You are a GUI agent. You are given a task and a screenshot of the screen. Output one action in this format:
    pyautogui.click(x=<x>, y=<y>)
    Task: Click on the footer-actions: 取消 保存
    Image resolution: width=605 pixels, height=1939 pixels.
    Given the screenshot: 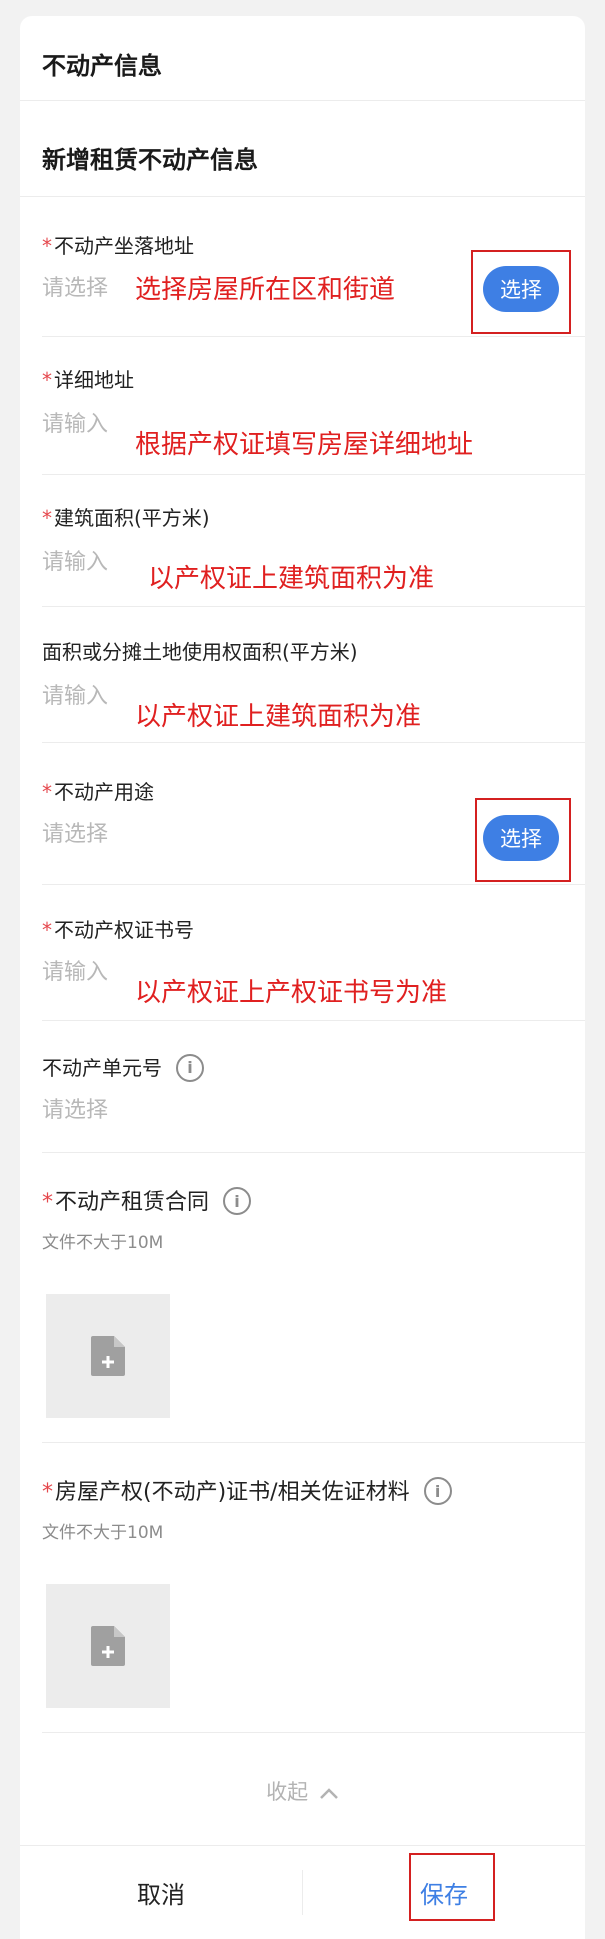 What is the action you would take?
    pyautogui.click(x=302, y=1892)
    